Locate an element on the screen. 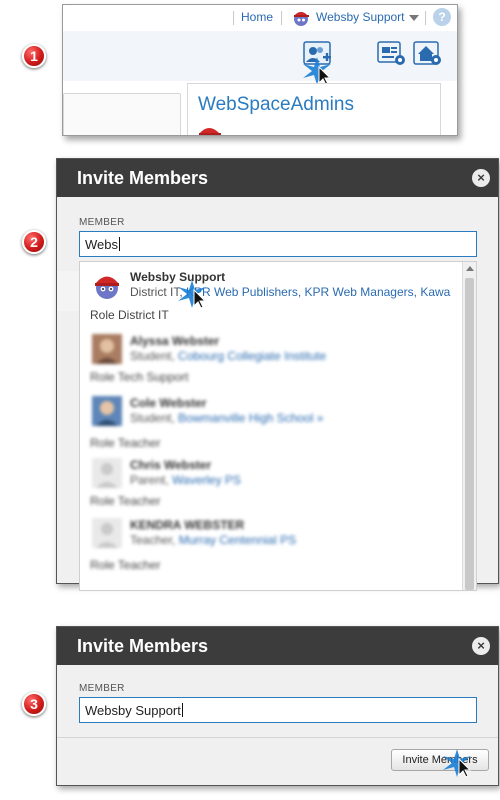 This screenshot has height=800, width=500. scroll-up-icon is located at coordinates (470, 268).